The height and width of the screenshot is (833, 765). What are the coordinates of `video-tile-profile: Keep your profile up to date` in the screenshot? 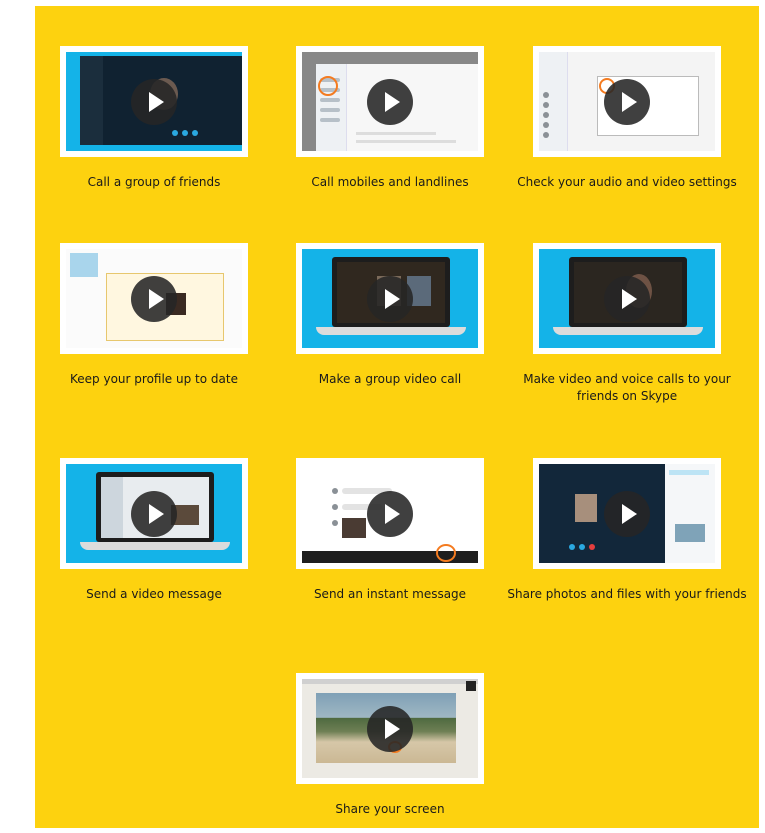 It's located at (154, 314).